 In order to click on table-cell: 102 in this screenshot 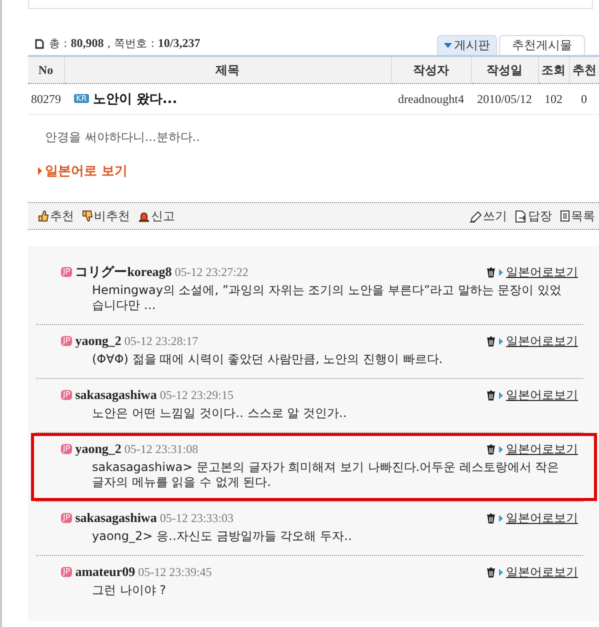, I will do `click(553, 99)`.